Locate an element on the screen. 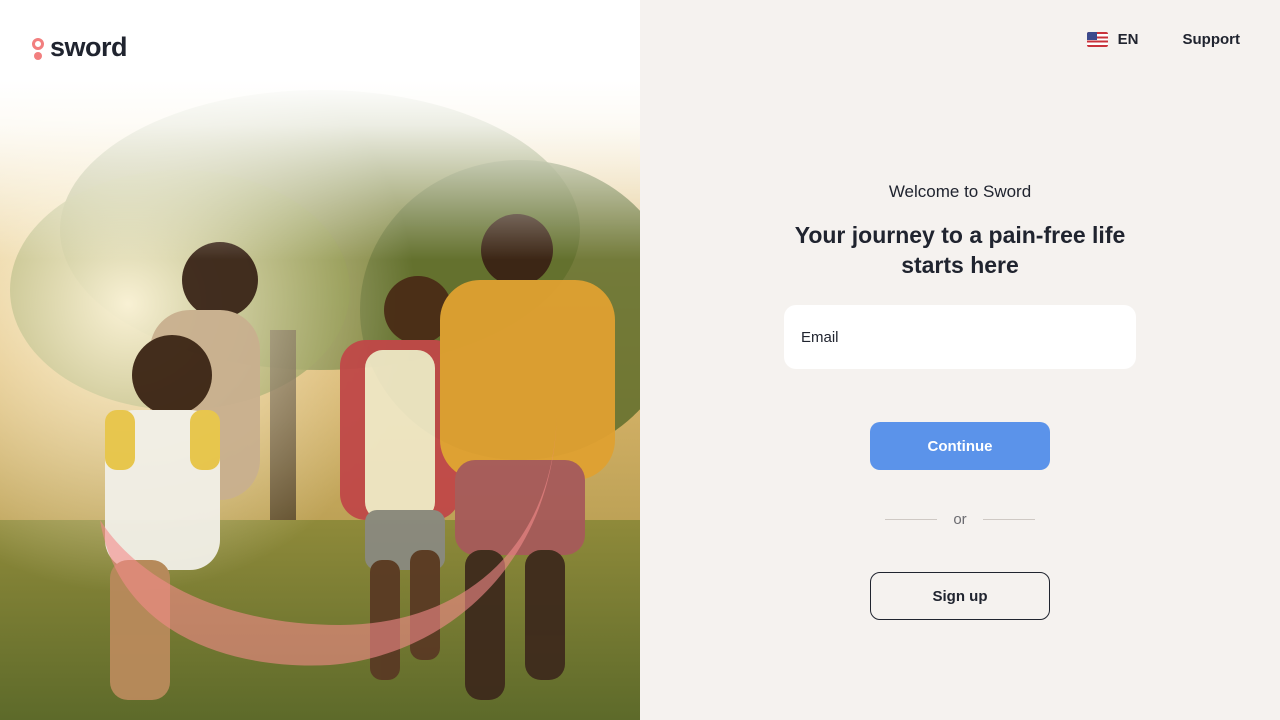  divider-line-right is located at coordinates (1008, 519).